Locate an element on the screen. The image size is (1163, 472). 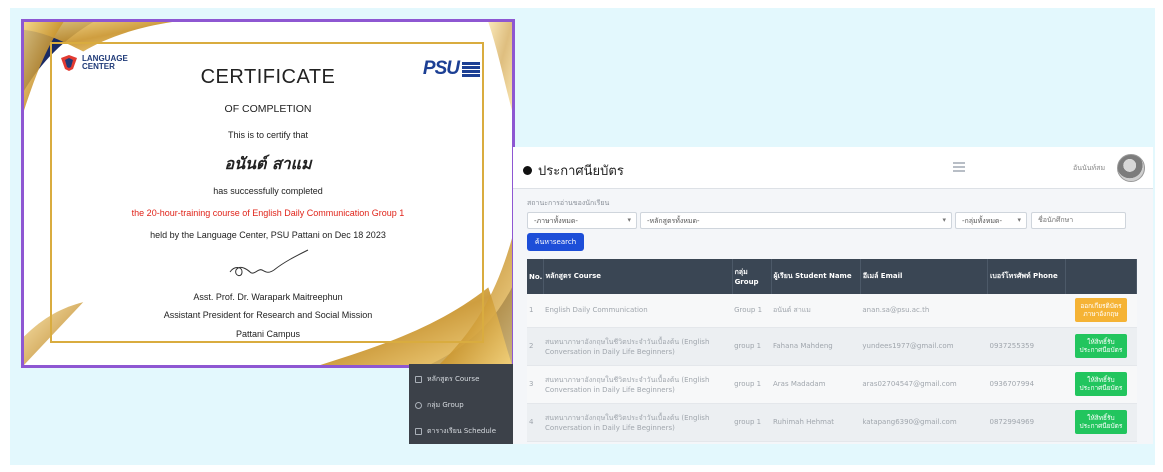
language-select-value: -ภาษาทั้งหมด- is located at coordinates (556, 221).